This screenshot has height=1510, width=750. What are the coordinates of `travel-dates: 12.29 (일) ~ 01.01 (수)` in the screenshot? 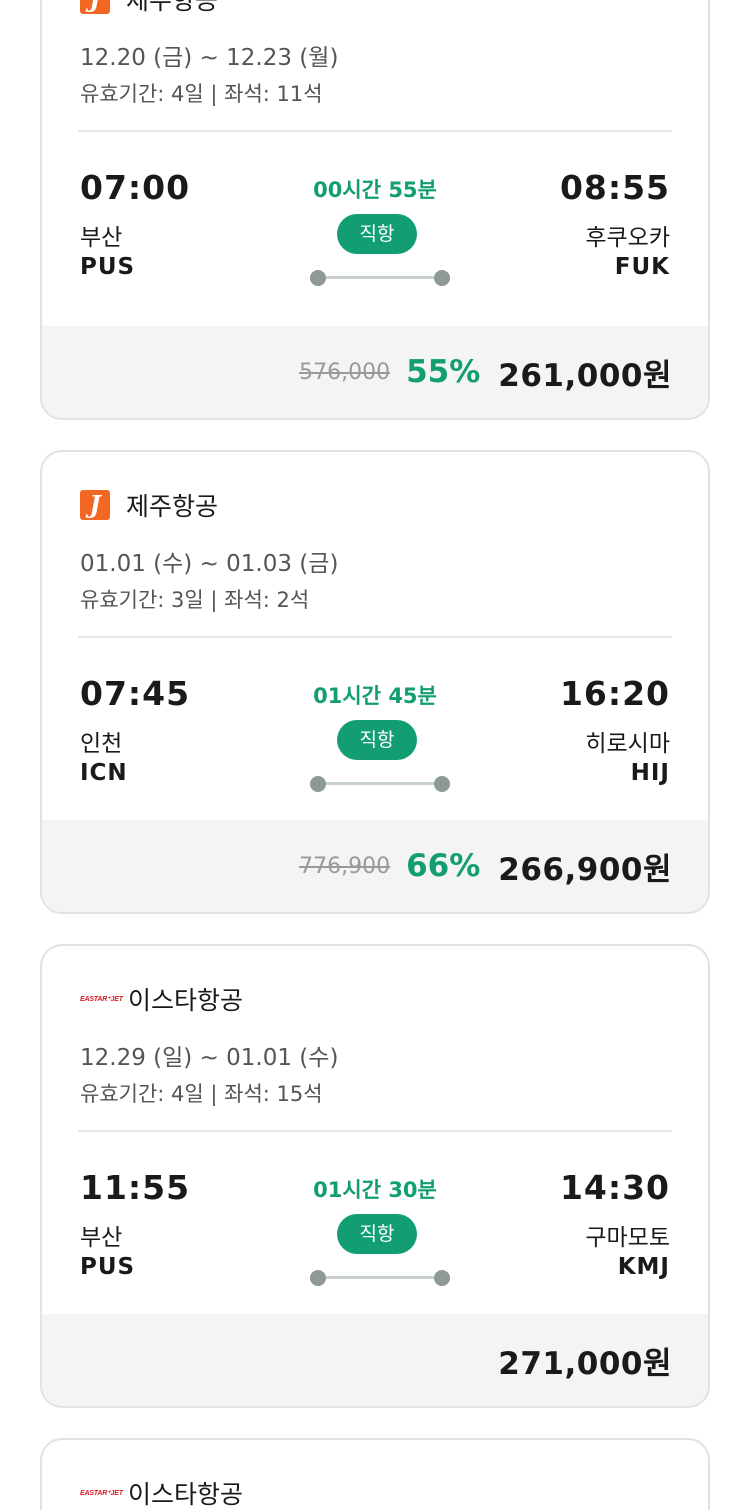 It's located at (209, 1058).